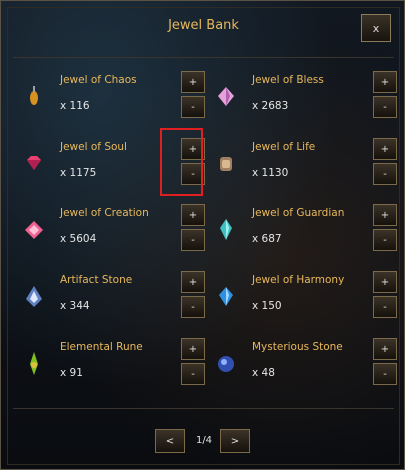 The image size is (405, 470). Describe the element at coordinates (110, 100) in the screenshot. I see `item-jewel-of-chaos: Jewel of Chaos x 116 + -` at that location.